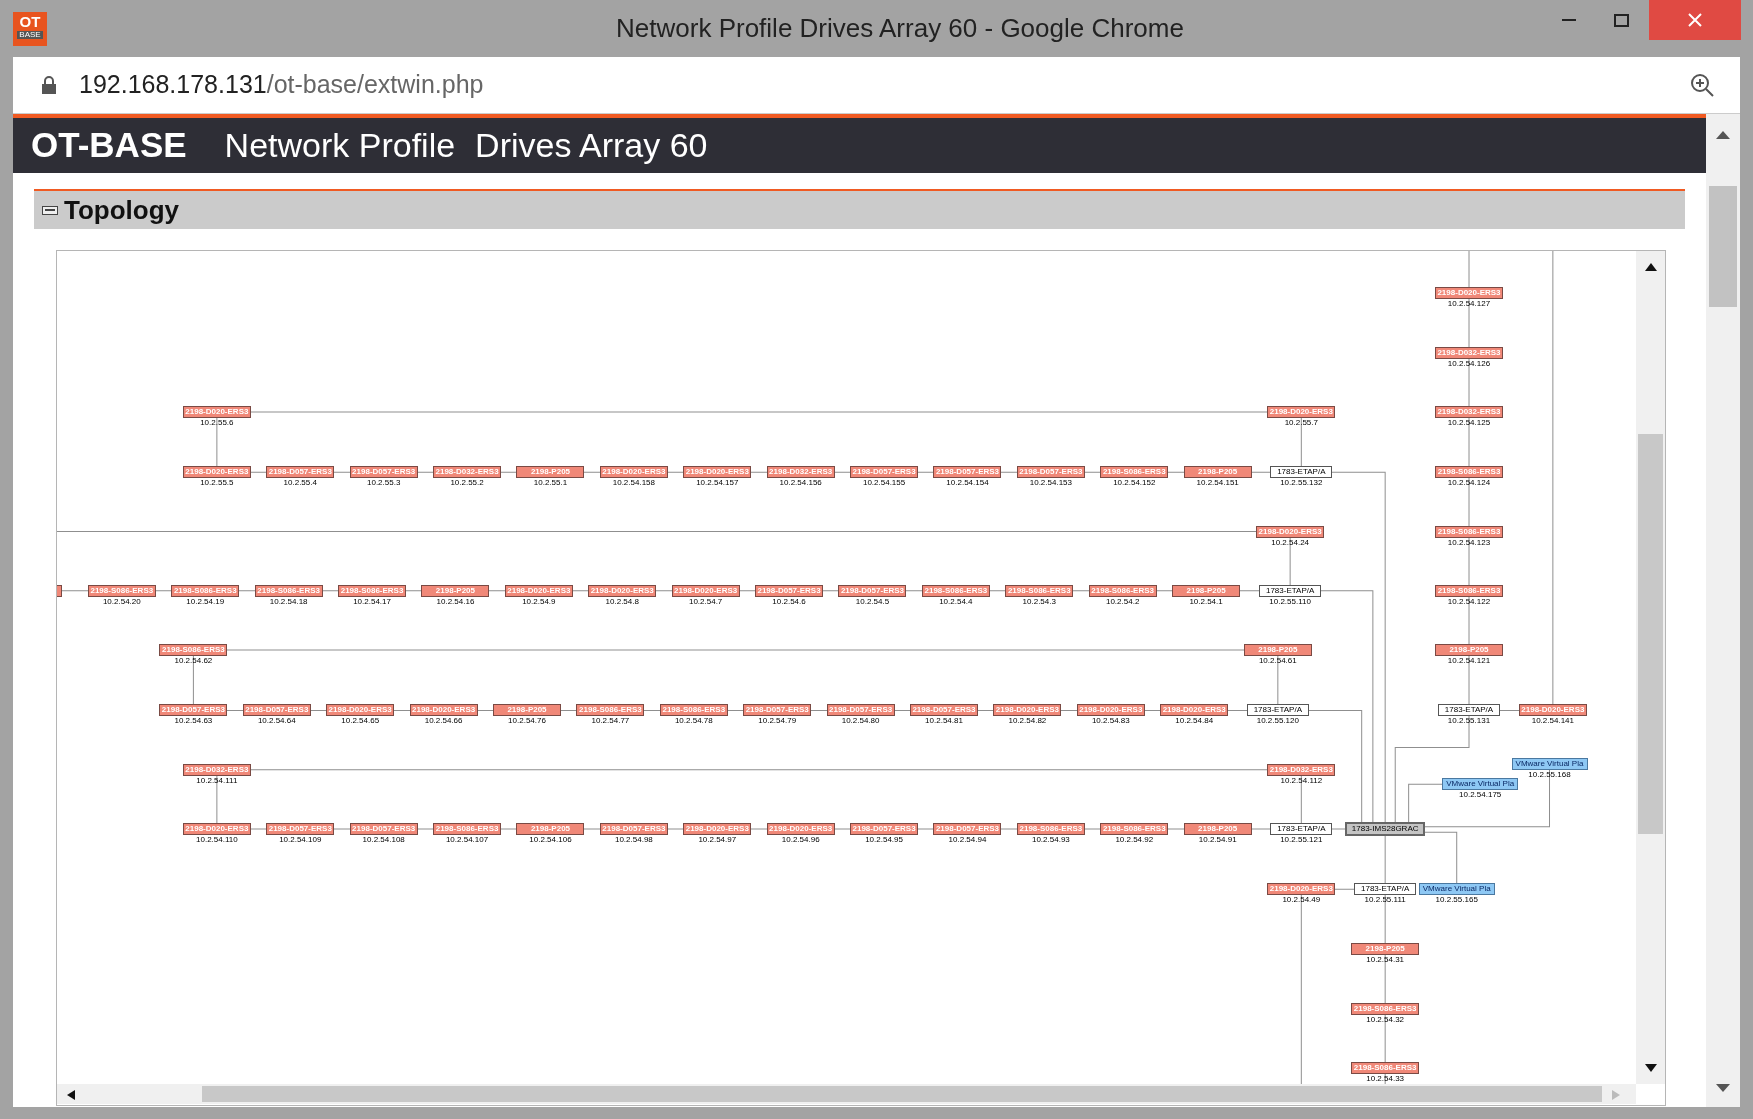  Describe the element at coordinates (1695, 20) in the screenshot. I see `close-button` at that location.